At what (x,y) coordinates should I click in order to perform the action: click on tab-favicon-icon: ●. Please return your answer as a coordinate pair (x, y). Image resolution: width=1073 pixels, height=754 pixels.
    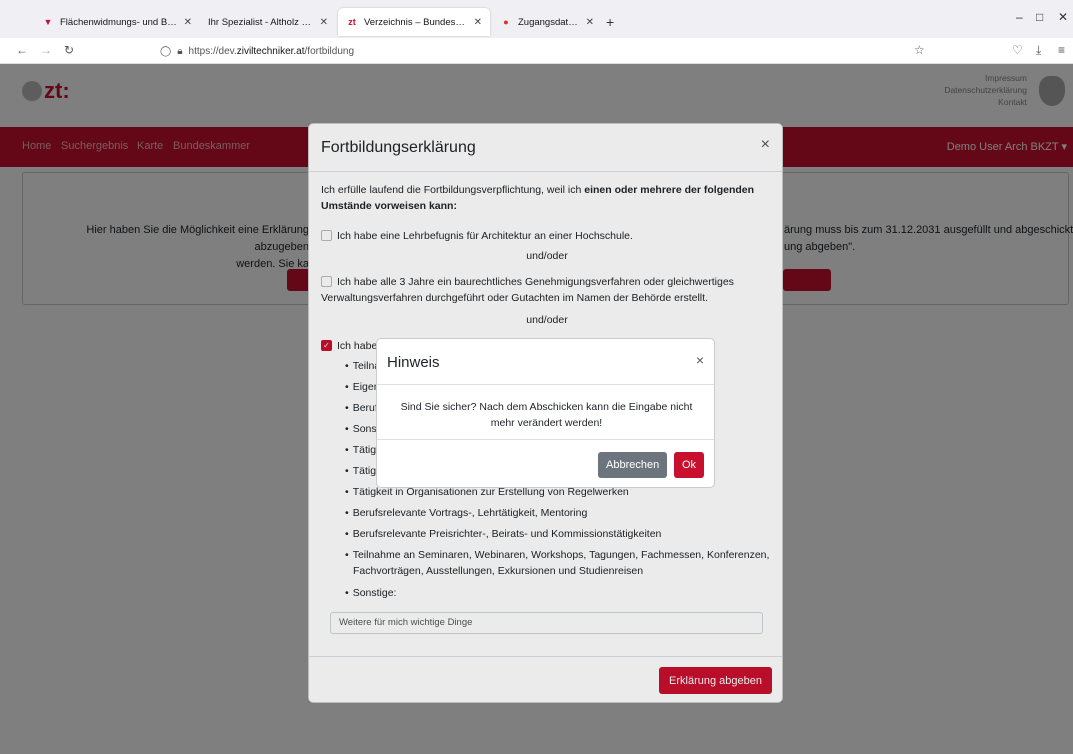
    Looking at the image, I should click on (506, 22).